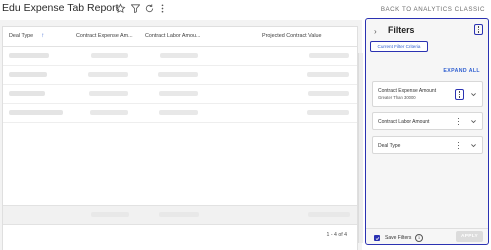 This screenshot has width=491, height=250. What do you see at coordinates (397, 97) in the screenshot?
I see `filter-condition: Greater Than 30000` at bounding box center [397, 97].